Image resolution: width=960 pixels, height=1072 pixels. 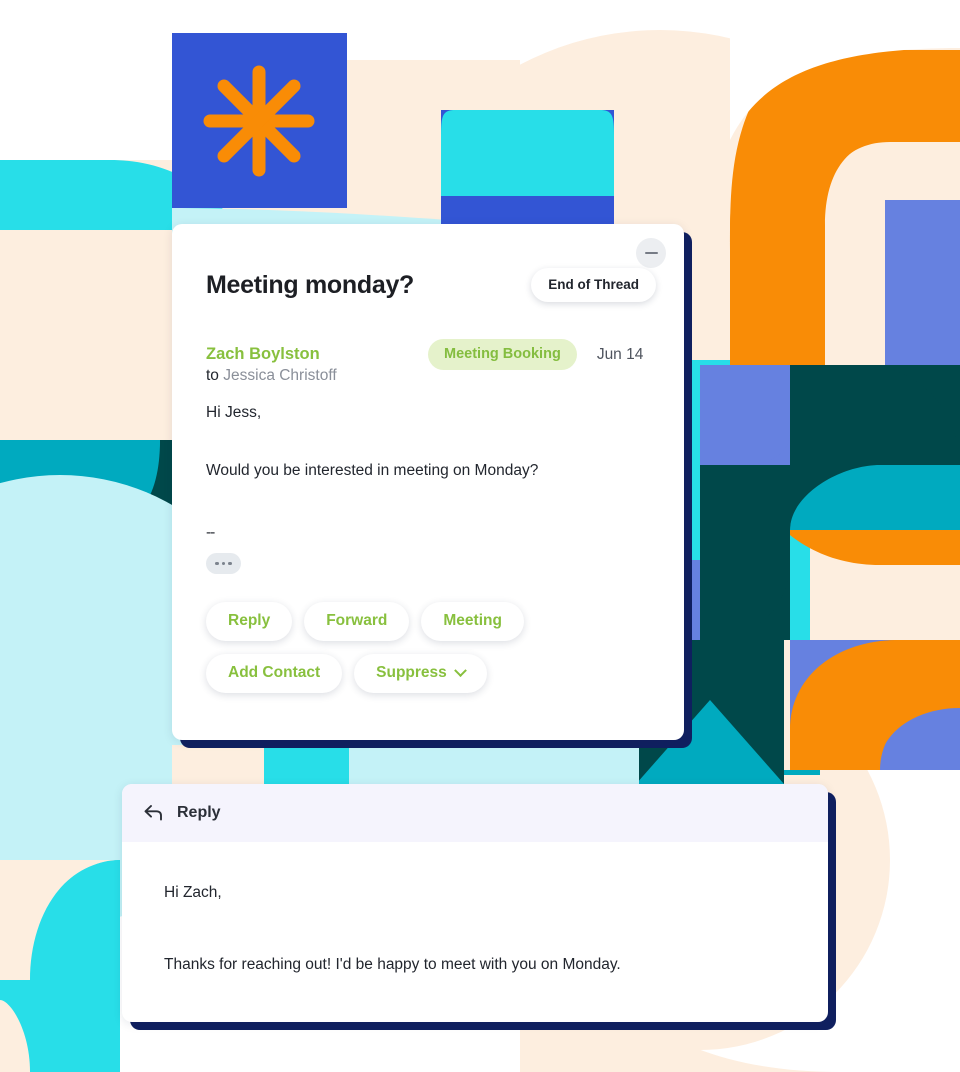 I want to click on recipient-line: to Jessica Christoff, so click(x=271, y=376).